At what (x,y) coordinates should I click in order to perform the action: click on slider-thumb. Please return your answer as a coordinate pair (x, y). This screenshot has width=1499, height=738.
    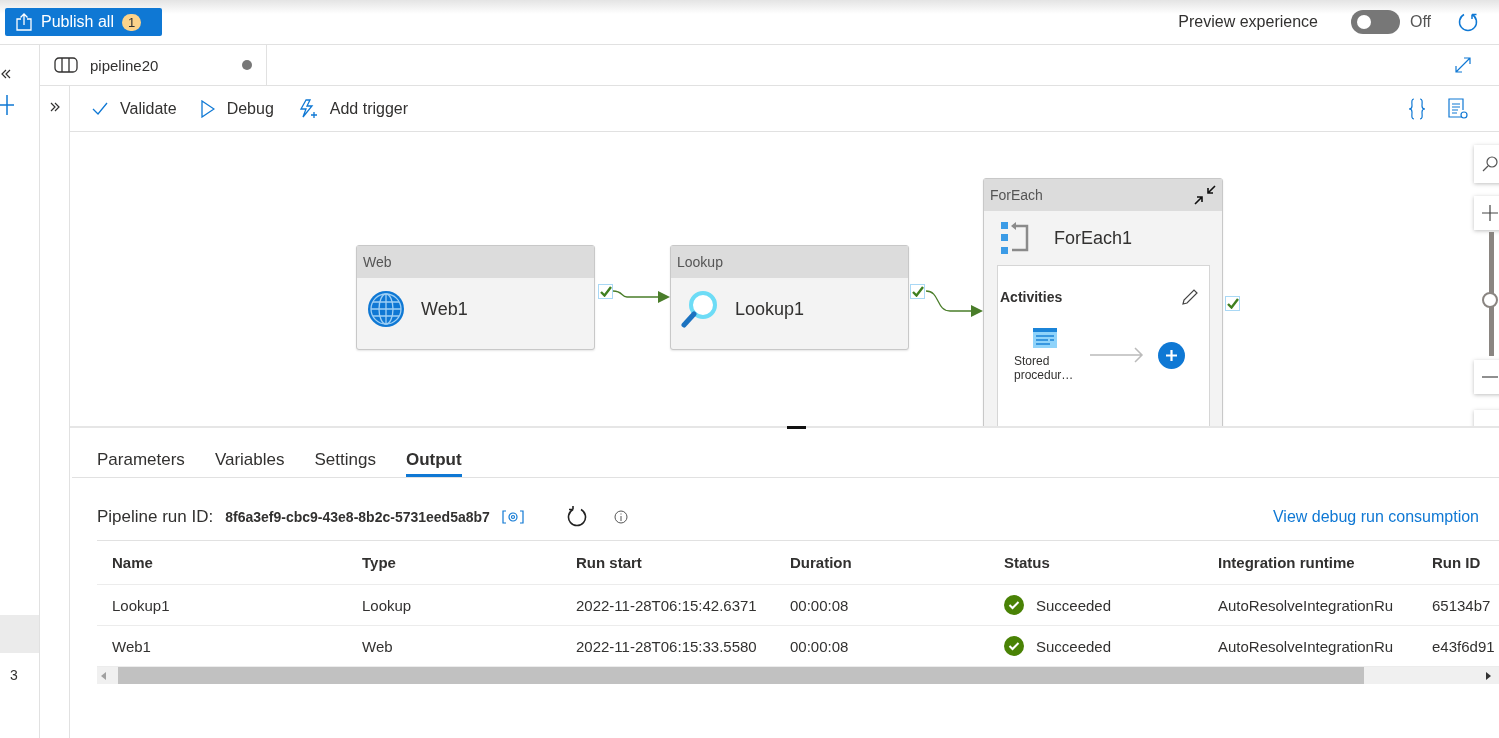
    Looking at the image, I should click on (1490, 300).